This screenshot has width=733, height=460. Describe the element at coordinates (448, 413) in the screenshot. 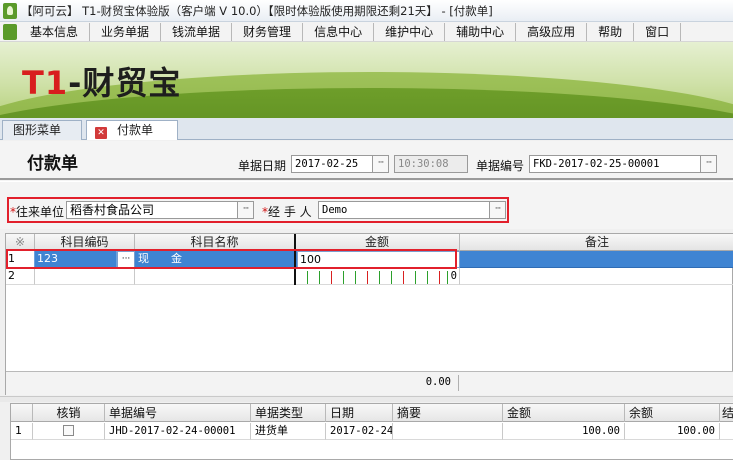

I see `col-summary: 摘要` at that location.